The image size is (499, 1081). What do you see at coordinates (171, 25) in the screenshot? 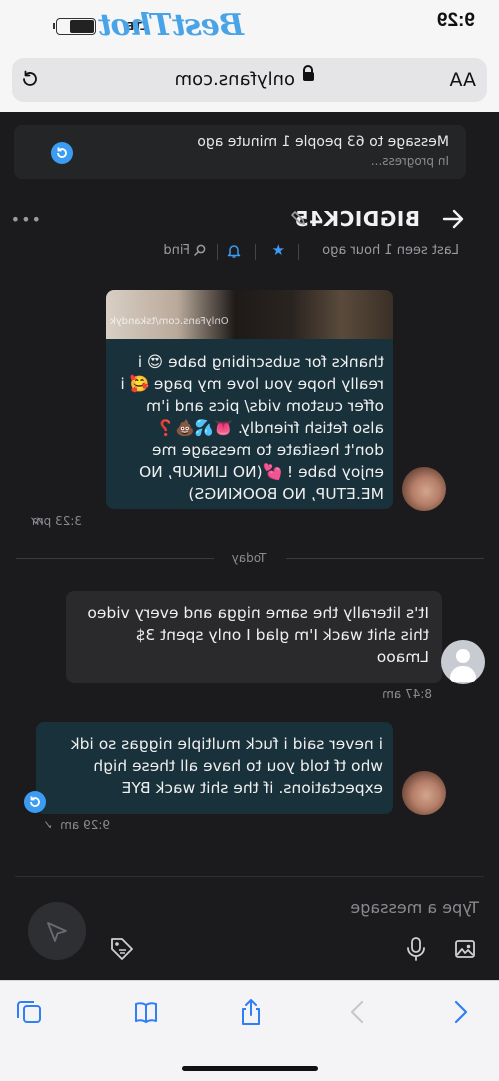
I see `watermark: BestThot` at bounding box center [171, 25].